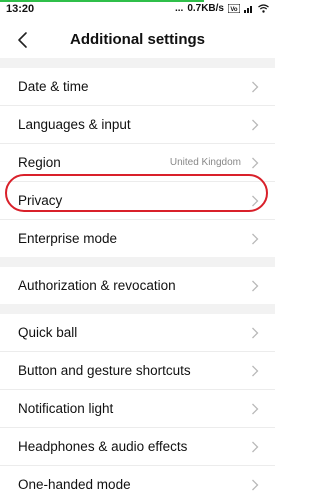 The image size is (320, 503). I want to click on setting-label: One-handed mode, so click(74, 484).